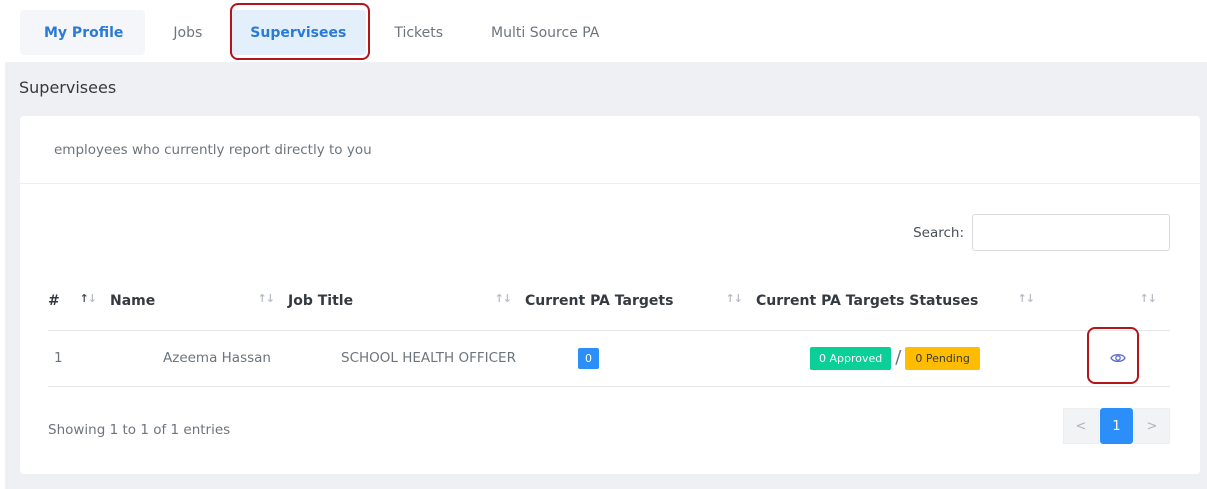 The height and width of the screenshot is (489, 1207). What do you see at coordinates (298, 32) in the screenshot?
I see `tab-supervisees: Supervisees` at bounding box center [298, 32].